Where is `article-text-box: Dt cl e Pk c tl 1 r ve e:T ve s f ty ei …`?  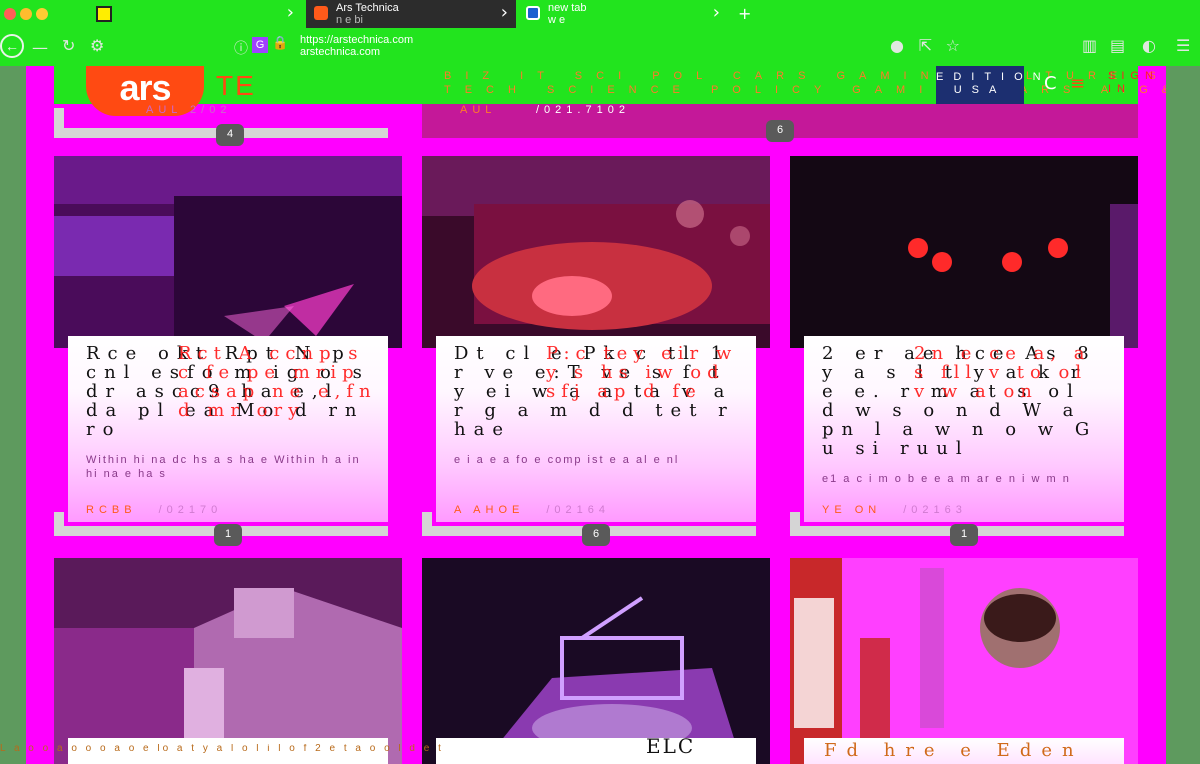 article-text-box: Dt cl e Pk c tl 1 r ve e:T ve s f ty ei … is located at coordinates (596, 429).